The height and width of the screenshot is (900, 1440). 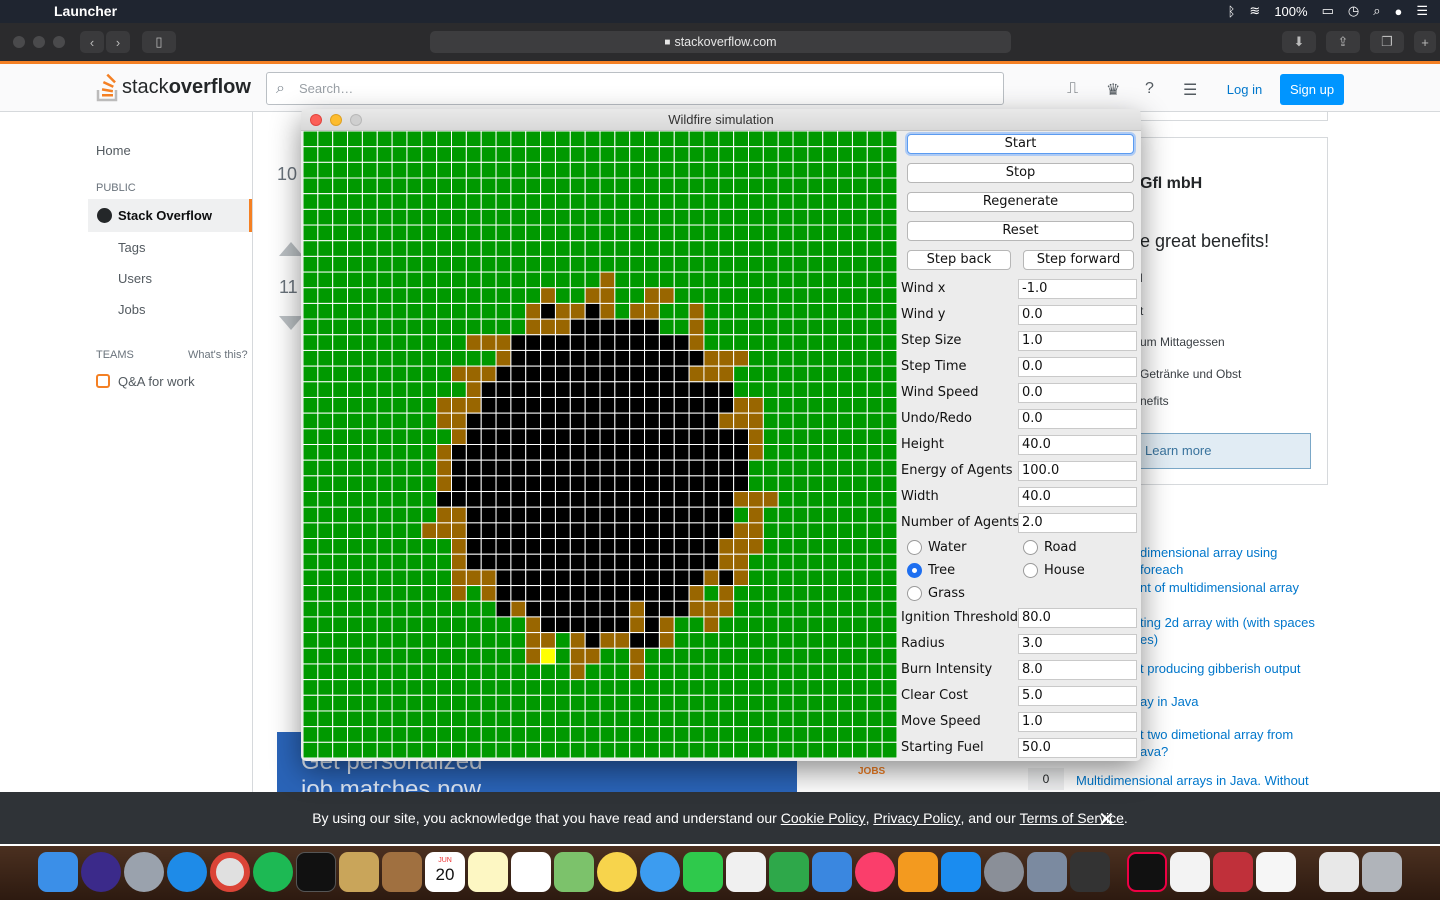 What do you see at coordinates (1047, 872) in the screenshot?
I see `image-capture-icon` at bounding box center [1047, 872].